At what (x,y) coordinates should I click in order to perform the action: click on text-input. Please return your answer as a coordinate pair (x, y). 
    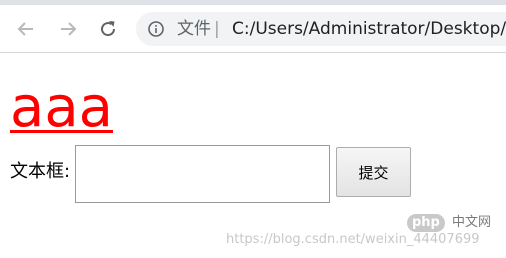
    Looking at the image, I should click on (202, 174).